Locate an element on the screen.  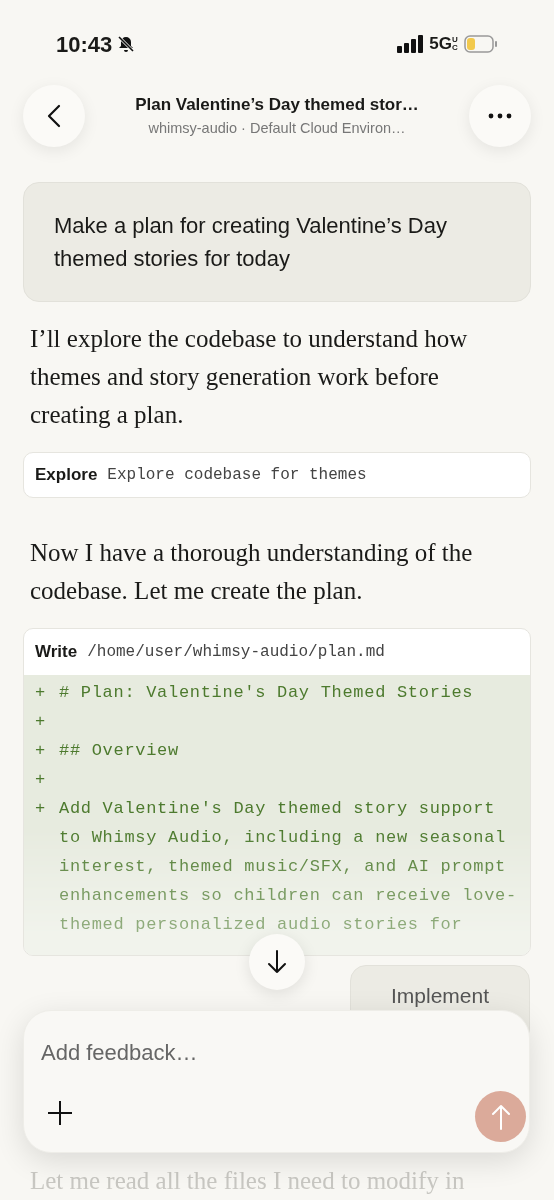
arrow-up-icon is located at coordinates (500, 1116).